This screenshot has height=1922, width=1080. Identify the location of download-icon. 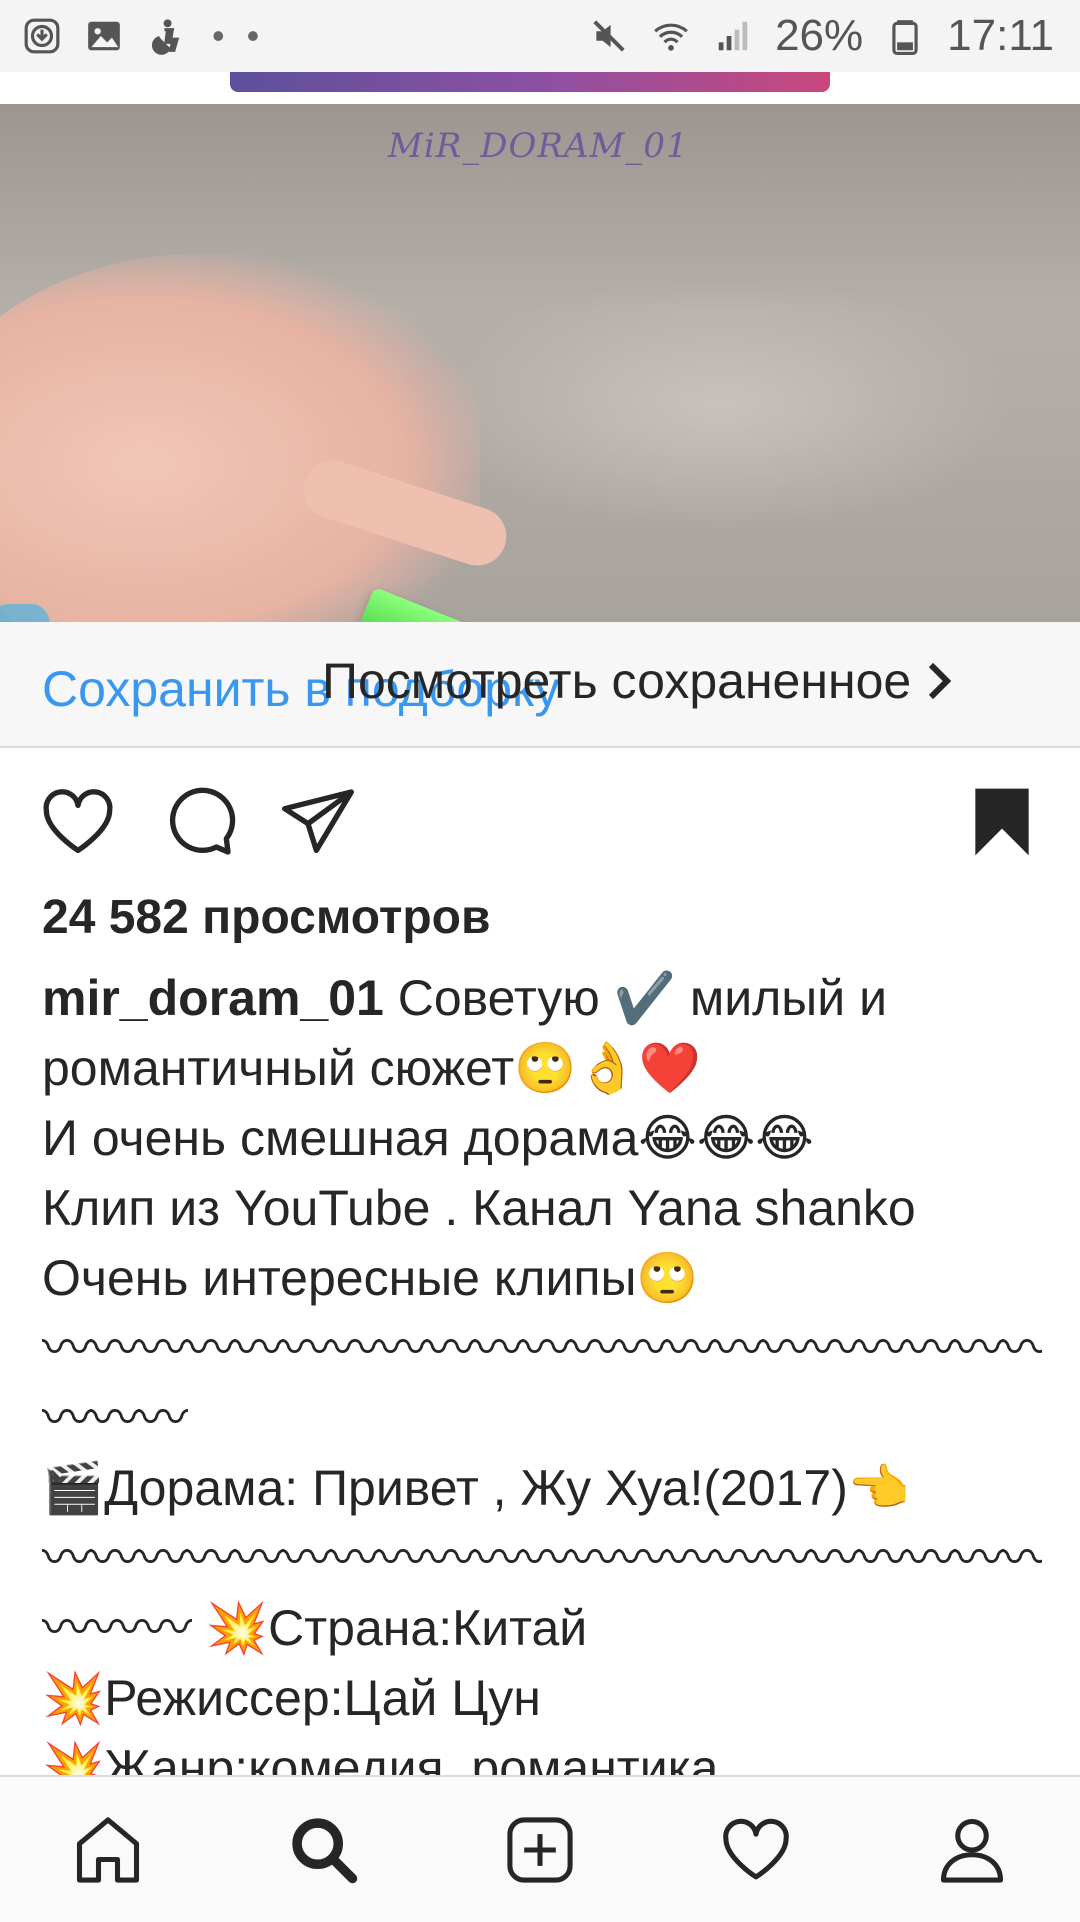
(42, 36).